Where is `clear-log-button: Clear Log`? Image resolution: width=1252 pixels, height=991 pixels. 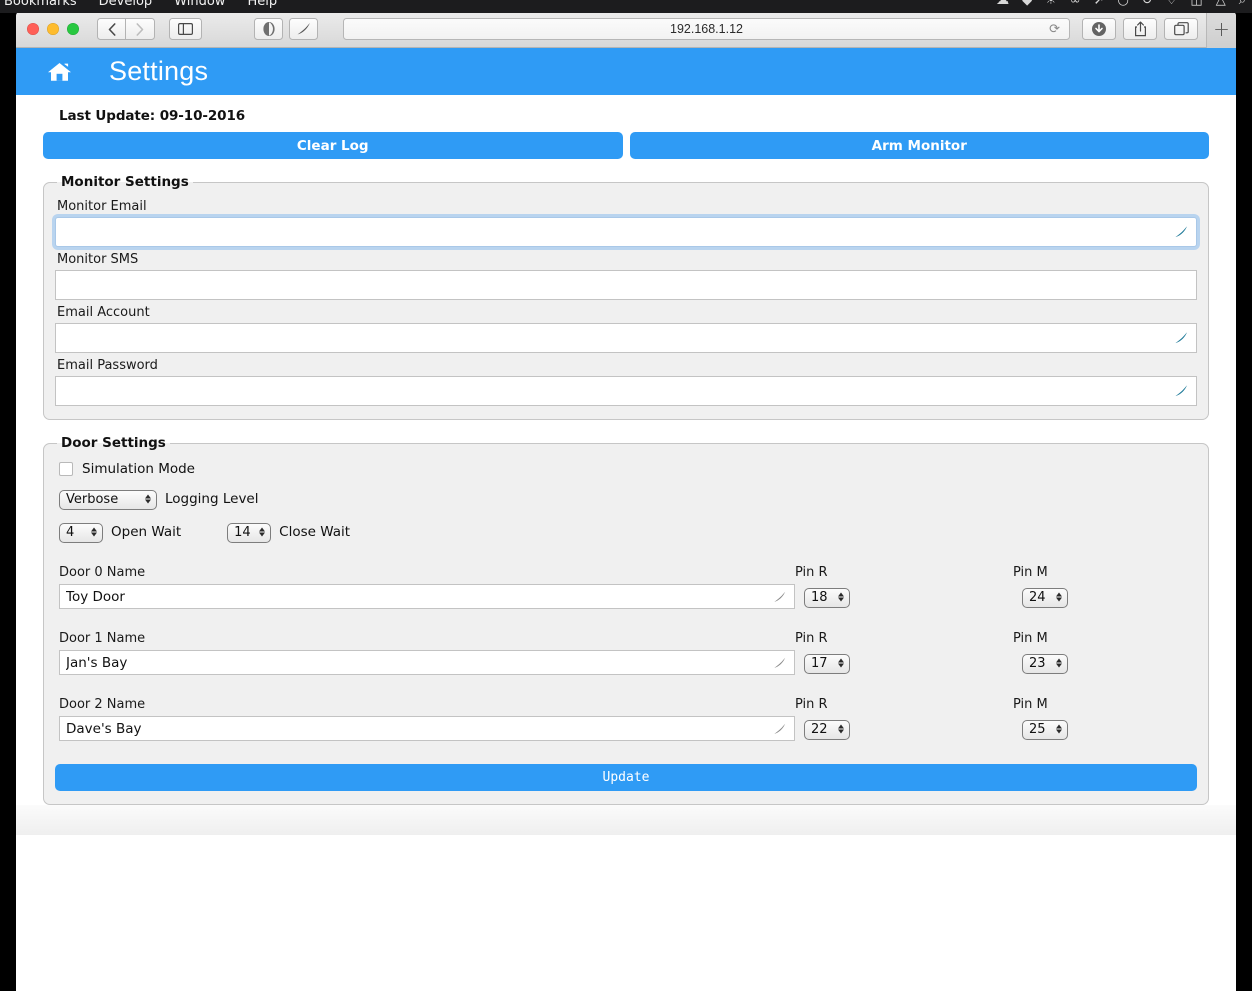
clear-log-button: Clear Log is located at coordinates (333, 145).